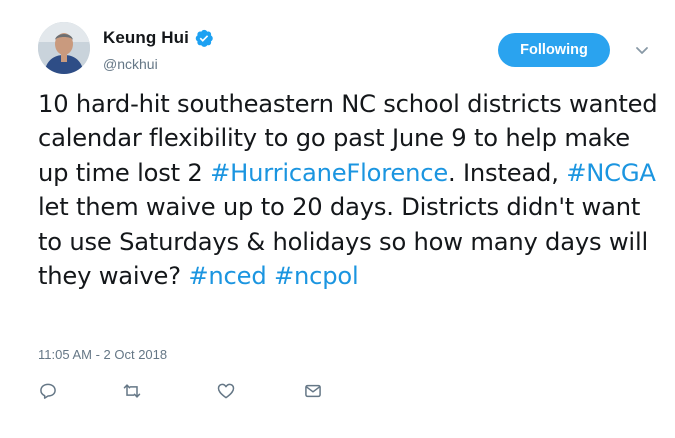 The image size is (675, 438). I want to click on hashtag-link: #ncpol, so click(316, 276).